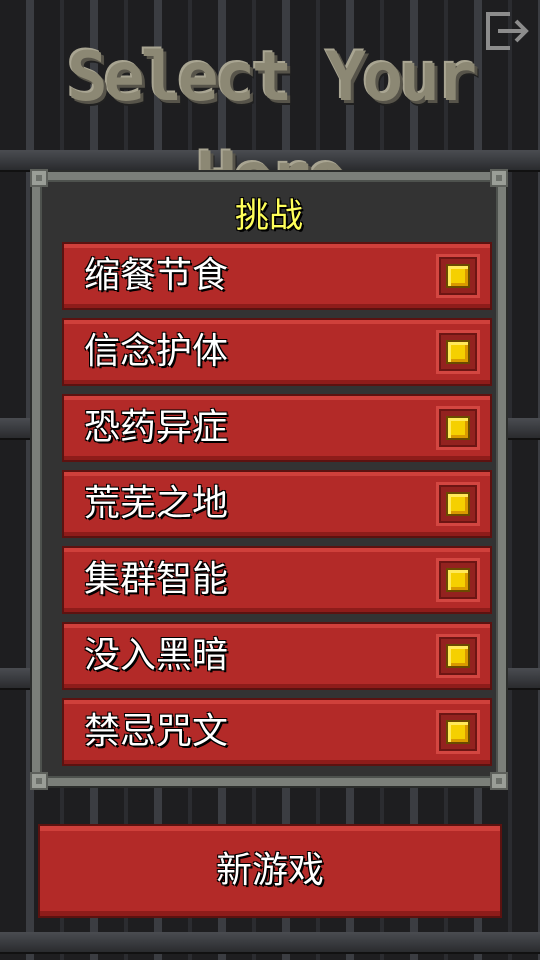 This screenshot has width=540, height=960. Describe the element at coordinates (156, 579) in the screenshot. I see `challenge-label: 集群智能` at that location.